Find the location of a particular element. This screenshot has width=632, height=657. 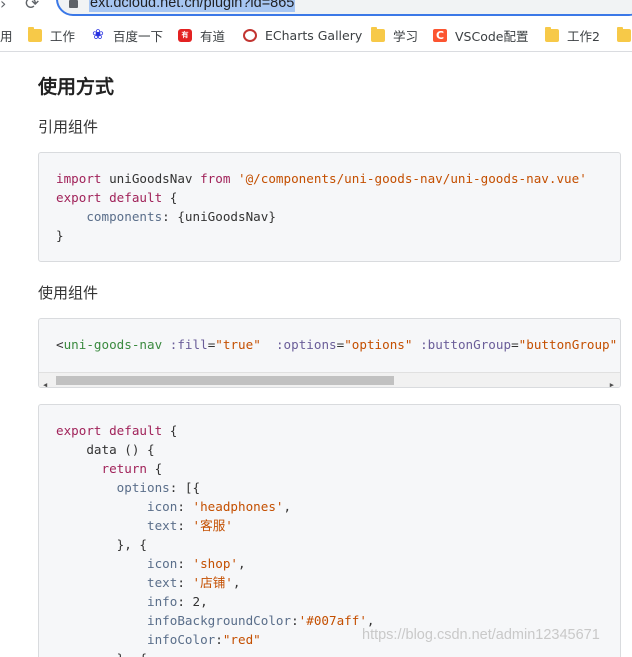

bookmark-item: ❀ 百度一下 is located at coordinates (127, 35).